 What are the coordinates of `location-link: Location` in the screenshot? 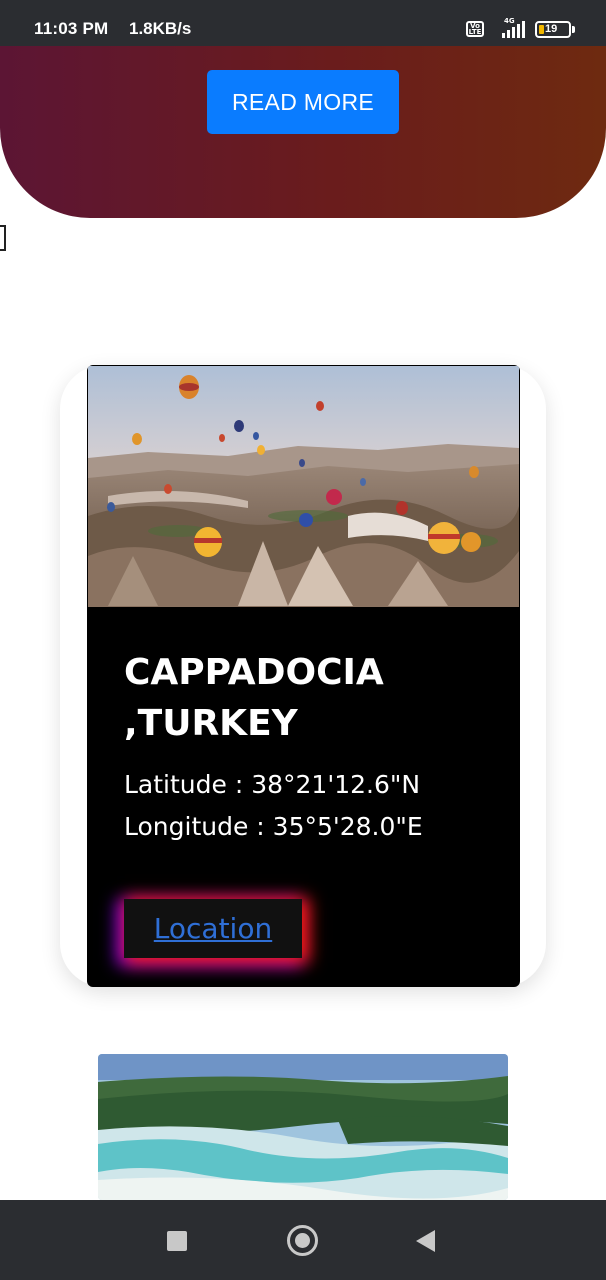 It's located at (213, 928).